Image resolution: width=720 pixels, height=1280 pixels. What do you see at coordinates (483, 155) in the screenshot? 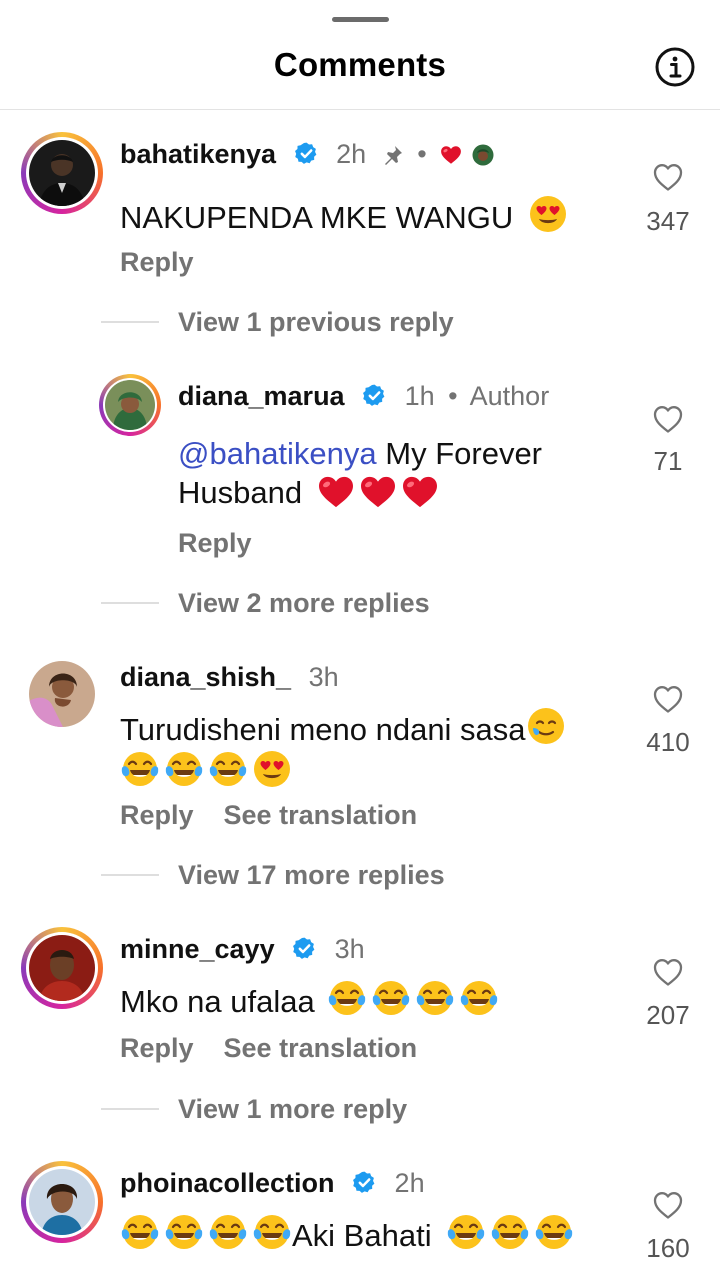
I see `author-mini-avatar` at bounding box center [483, 155].